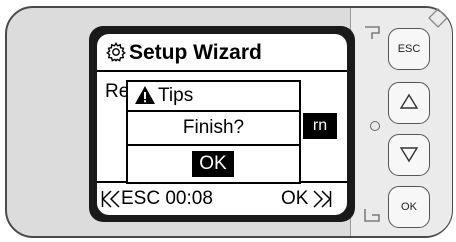 This screenshot has width=456, height=242. I want to click on down-key, so click(409, 155).